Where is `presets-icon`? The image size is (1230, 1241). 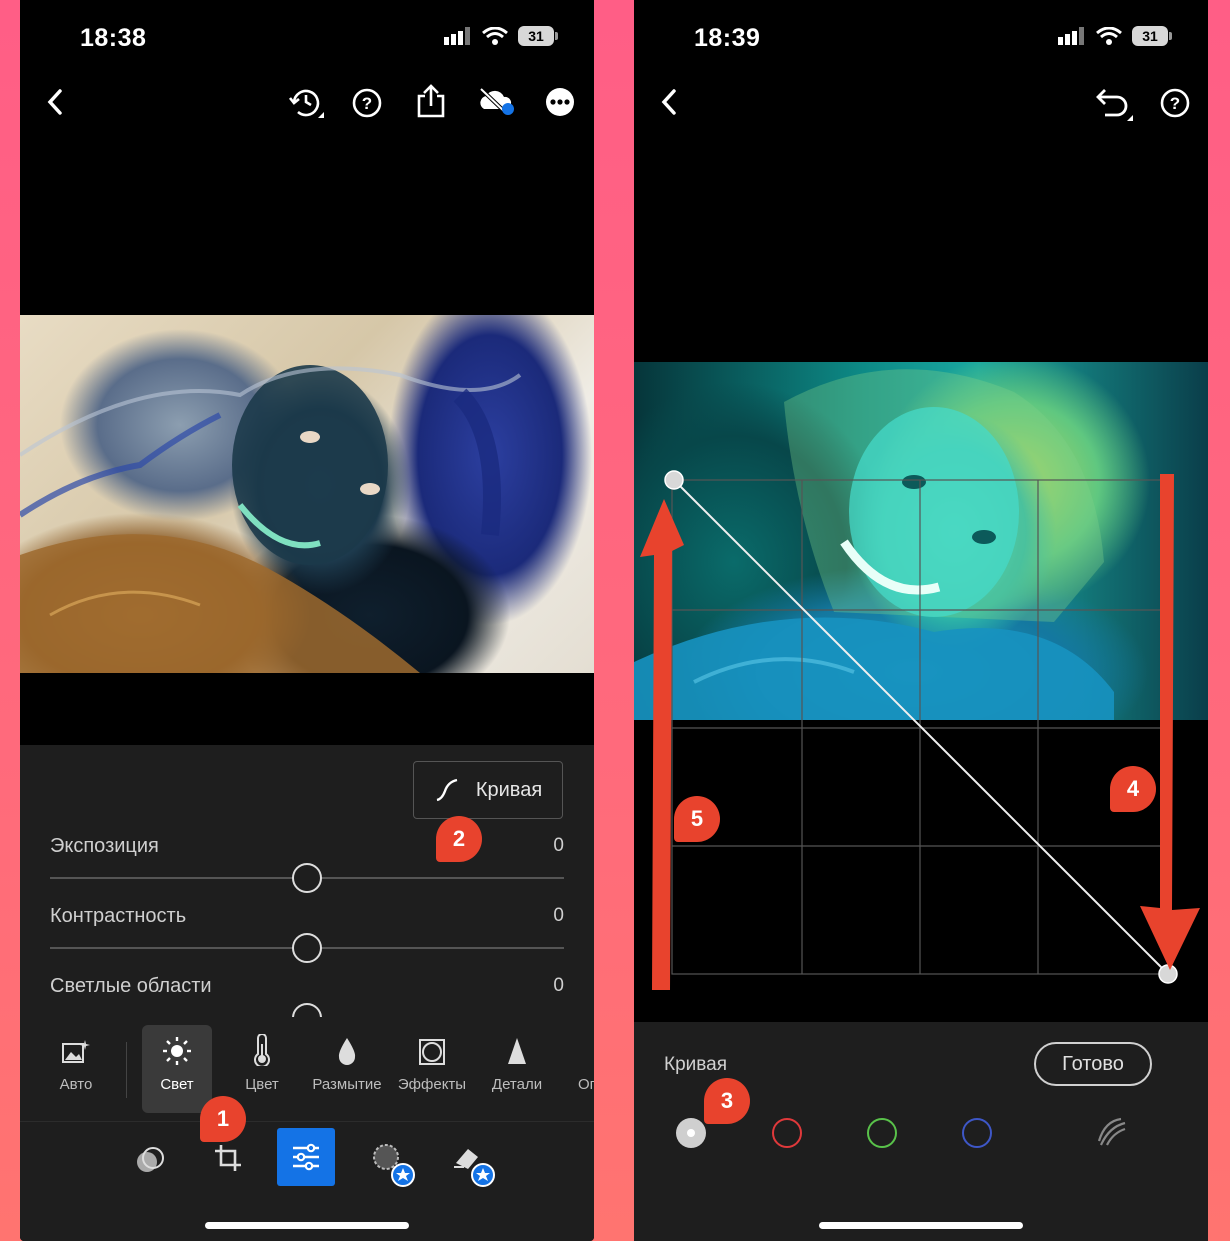
presets-icon is located at coordinates (150, 1159).